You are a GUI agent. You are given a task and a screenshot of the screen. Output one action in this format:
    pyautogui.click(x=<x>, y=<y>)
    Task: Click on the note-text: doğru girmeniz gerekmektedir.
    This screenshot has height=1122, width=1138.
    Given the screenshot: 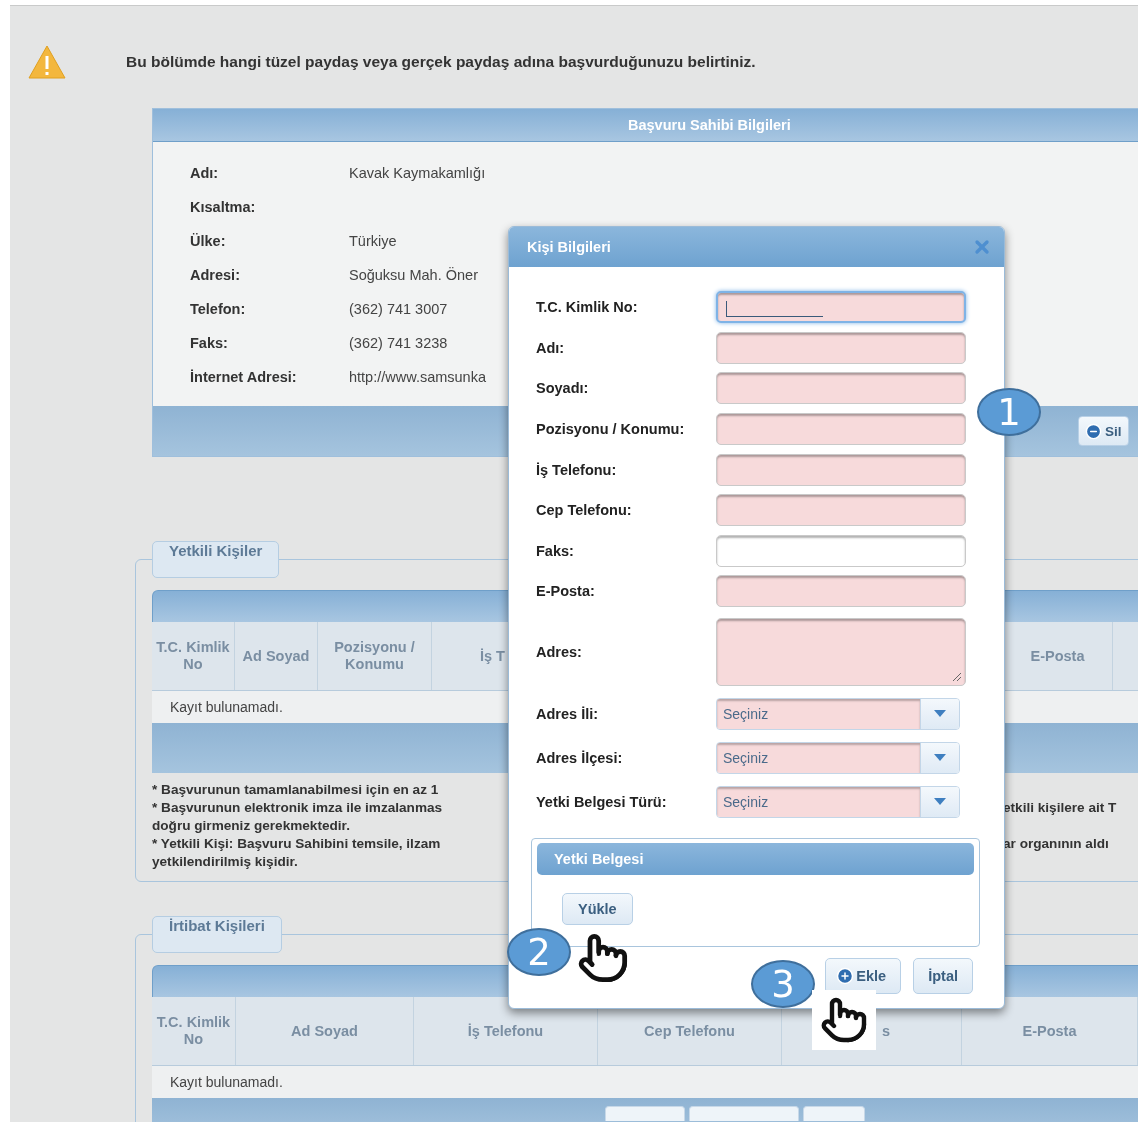 What is the action you would take?
    pyautogui.click(x=251, y=826)
    